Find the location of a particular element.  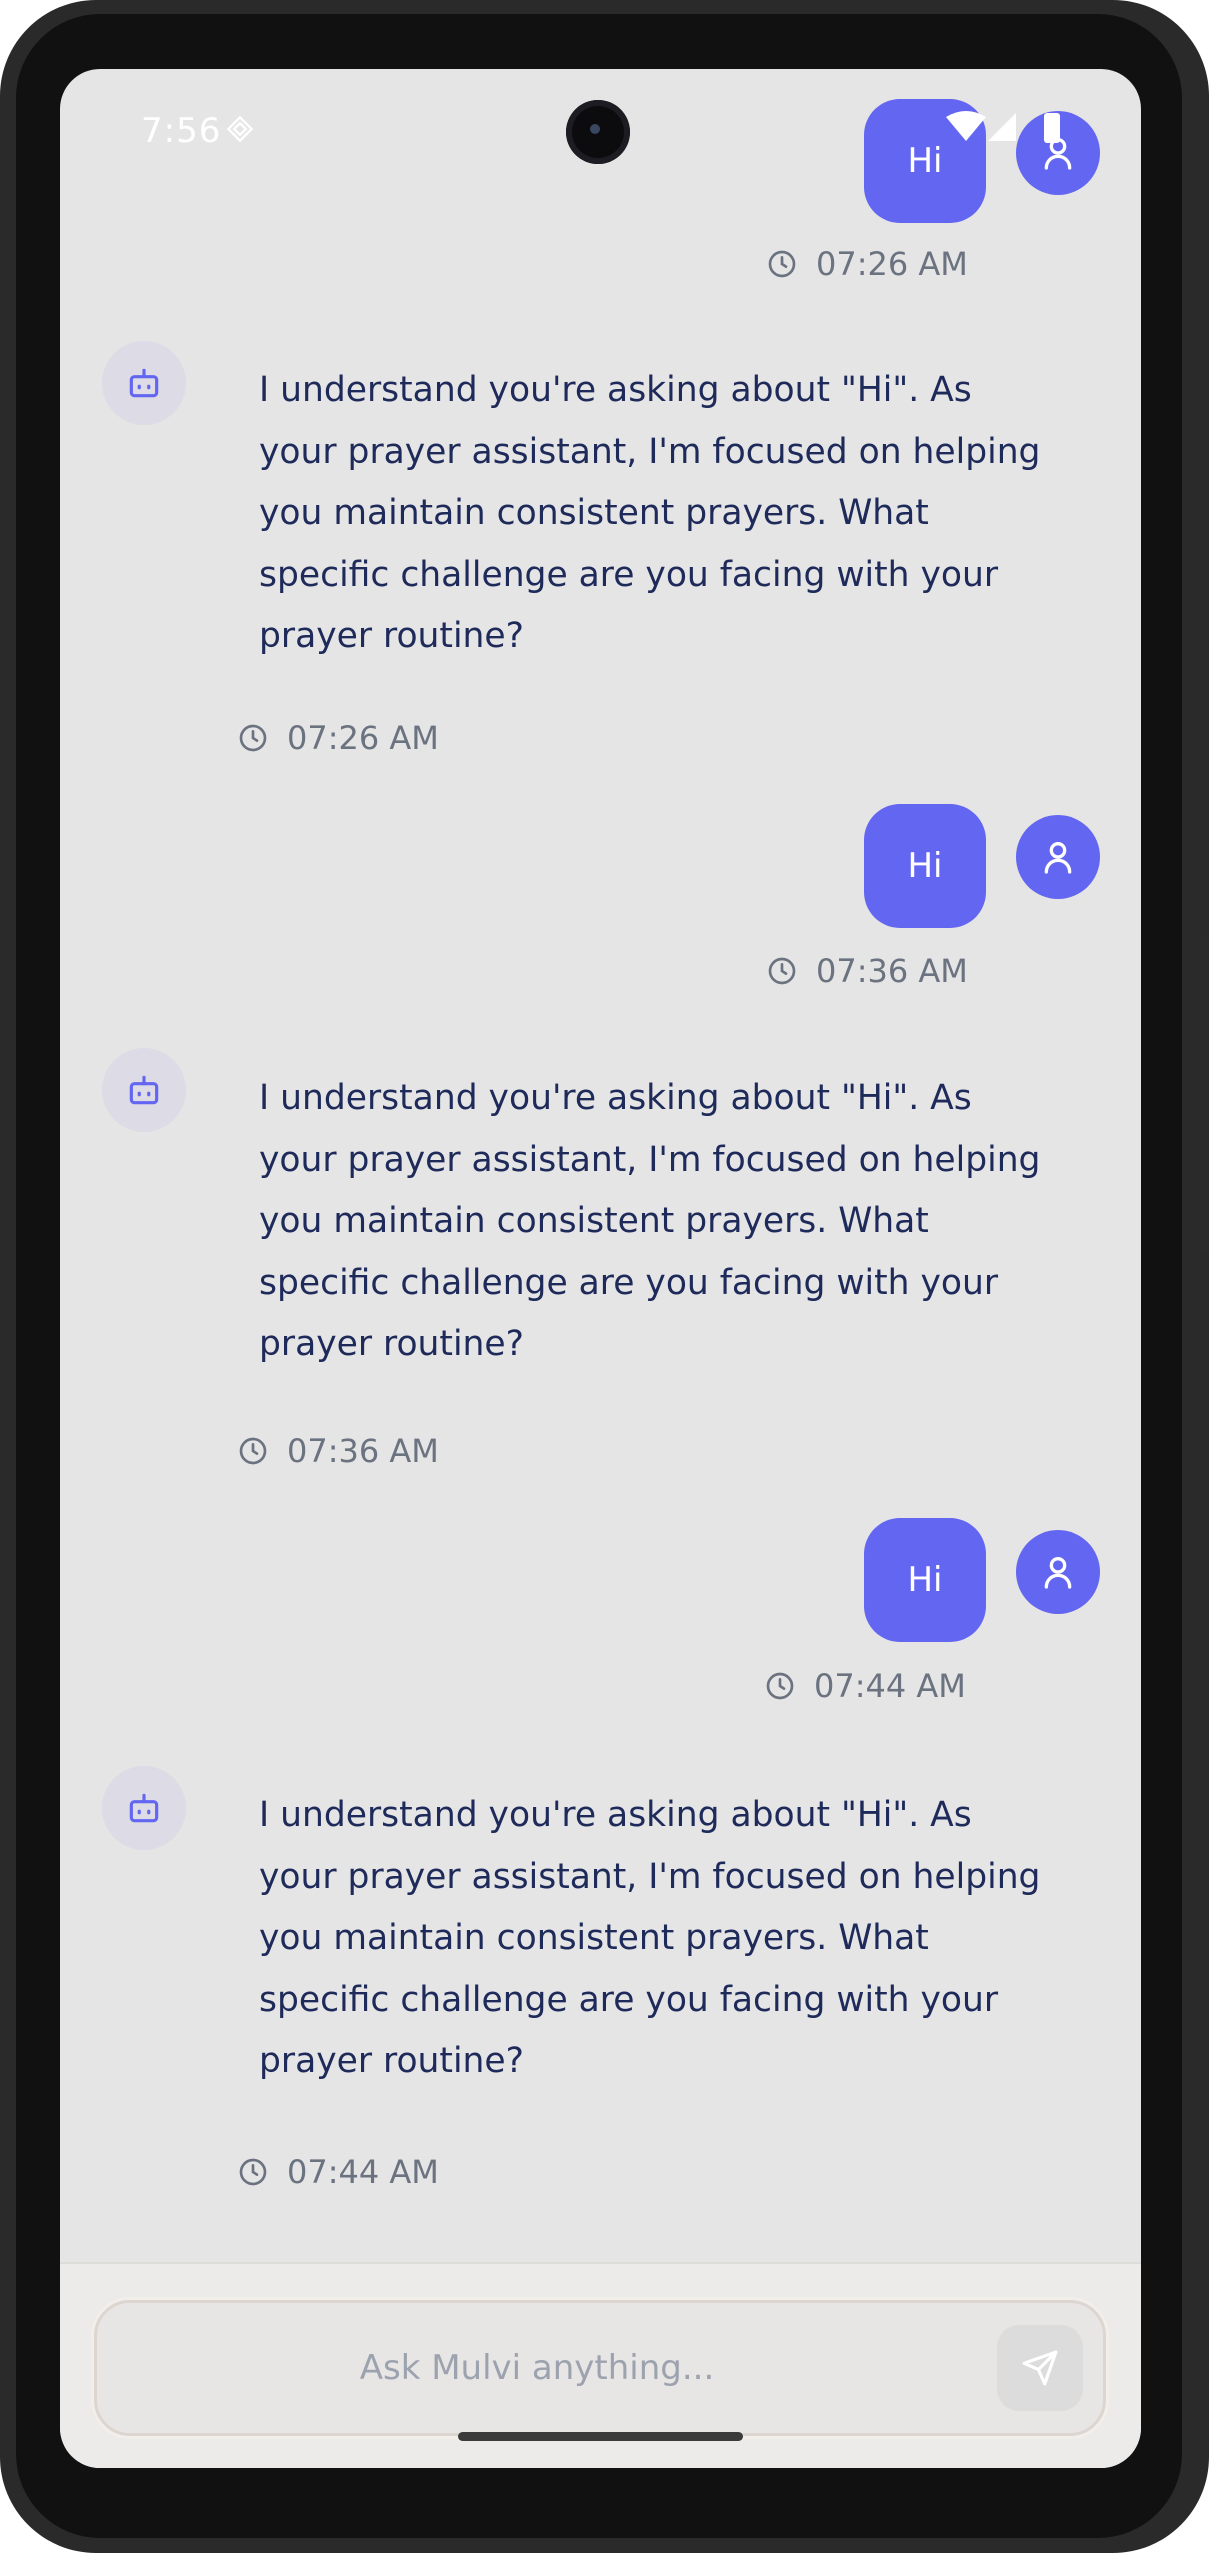

send-icon is located at coordinates (1040, 2368).